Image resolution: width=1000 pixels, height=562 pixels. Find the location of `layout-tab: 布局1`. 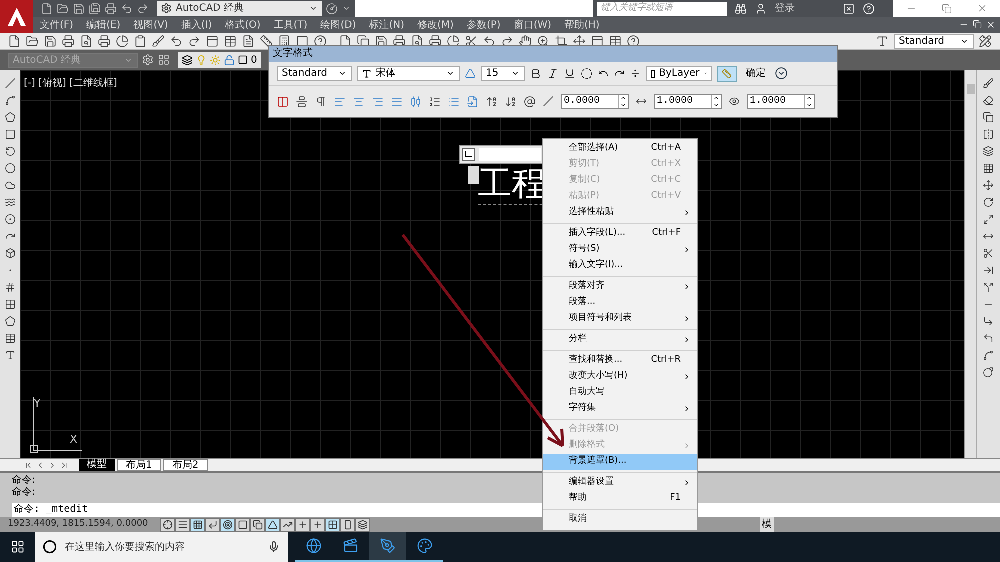

layout-tab: 布局1 is located at coordinates (139, 465).